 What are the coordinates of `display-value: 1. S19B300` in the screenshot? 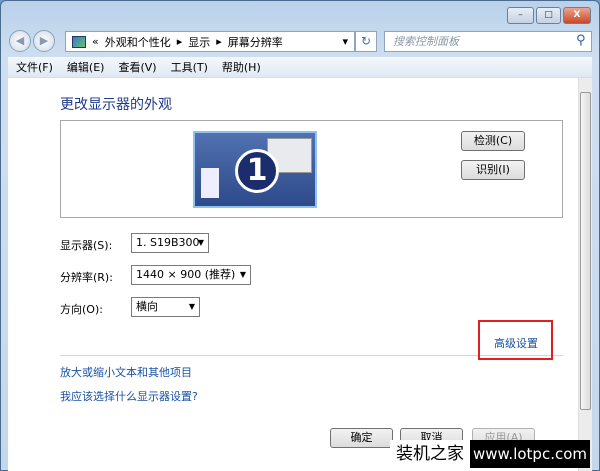 It's located at (168, 242).